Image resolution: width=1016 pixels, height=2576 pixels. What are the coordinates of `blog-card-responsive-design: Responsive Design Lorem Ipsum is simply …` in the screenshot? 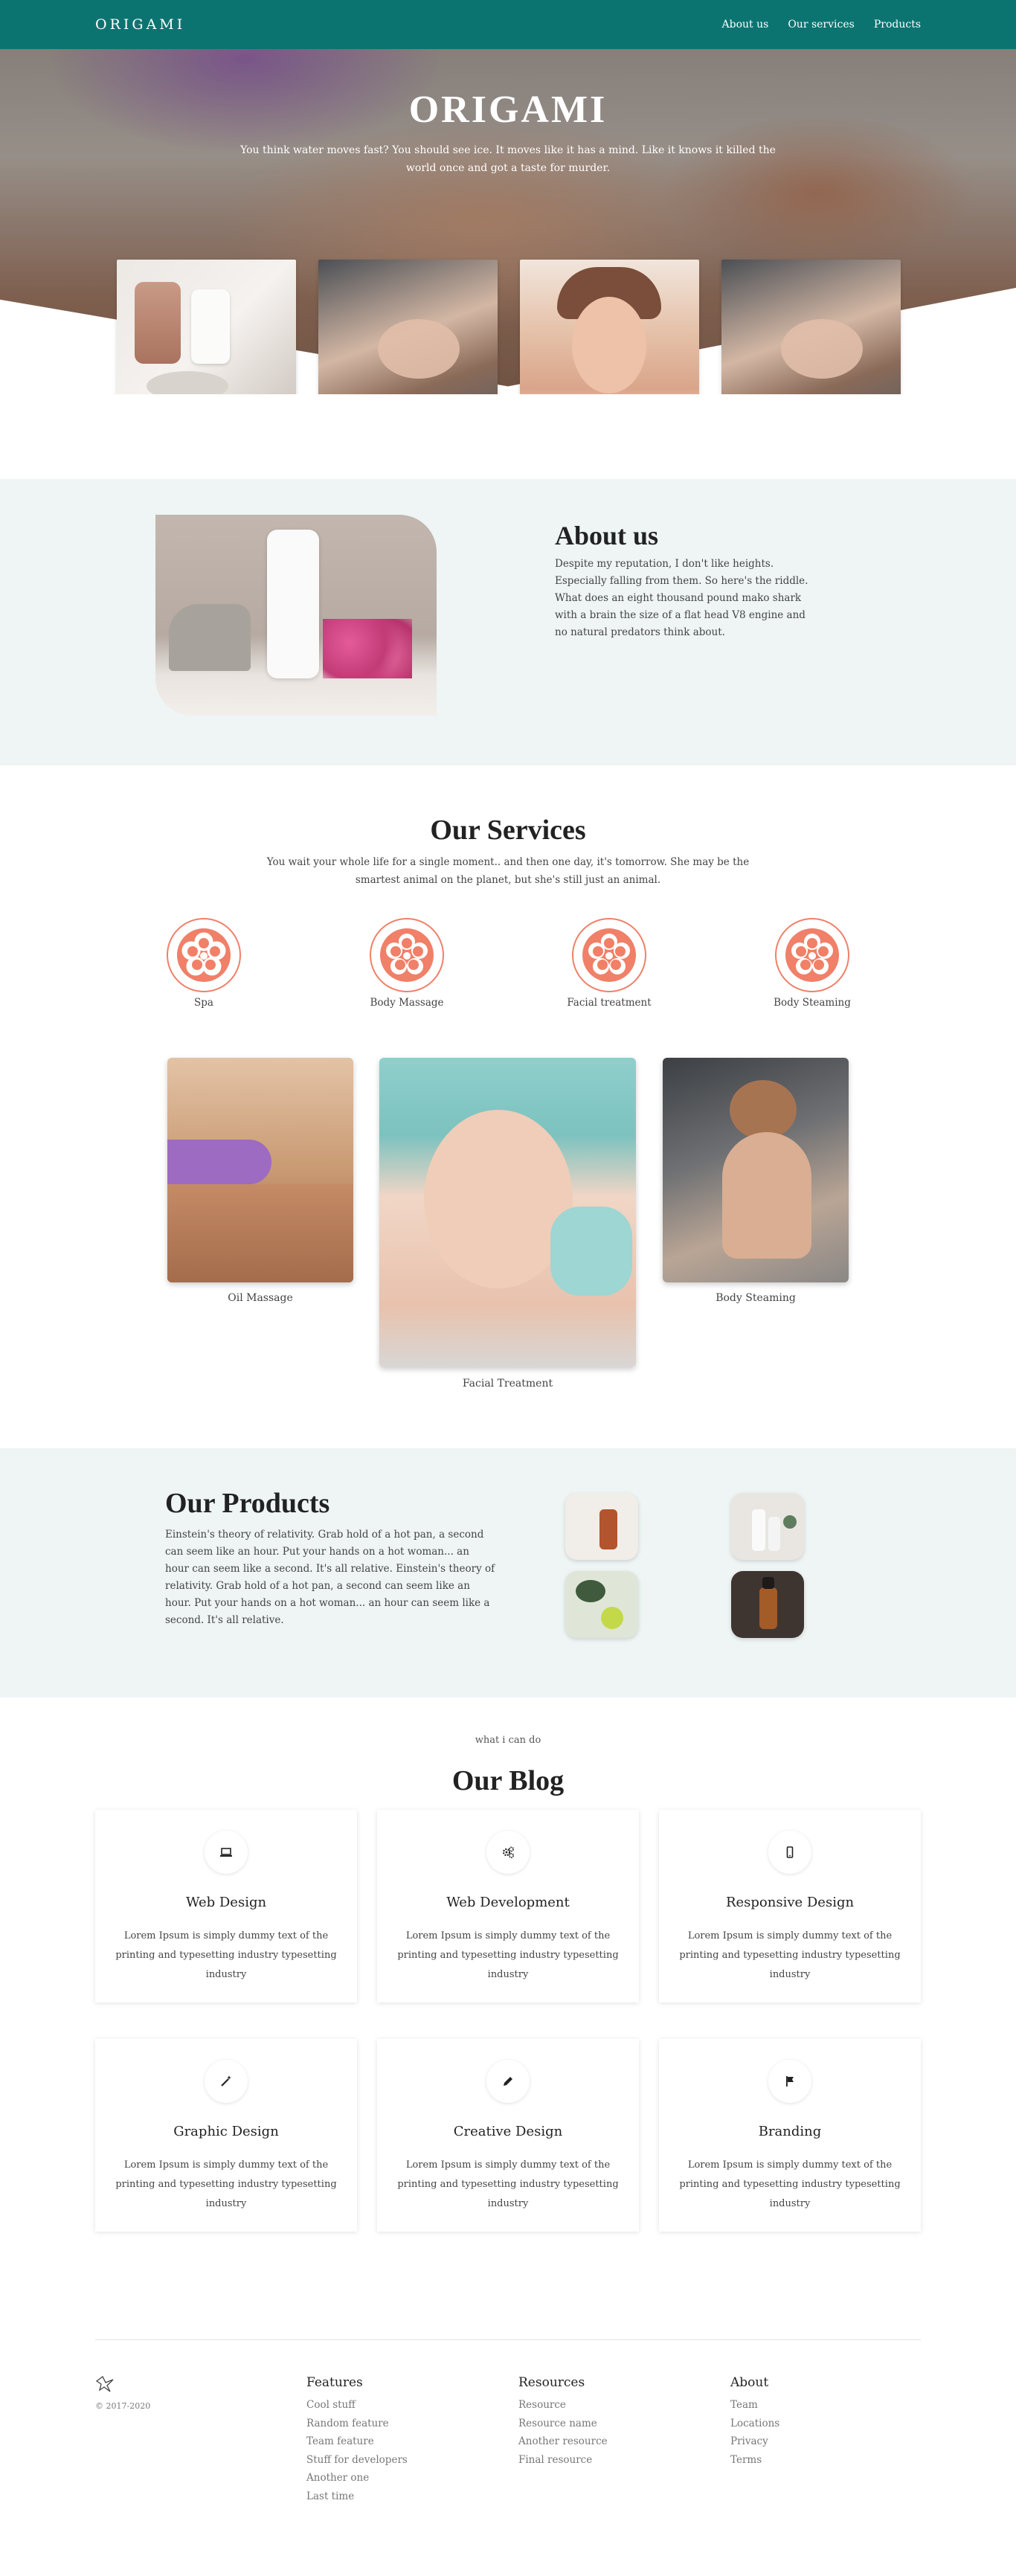 It's located at (790, 1906).